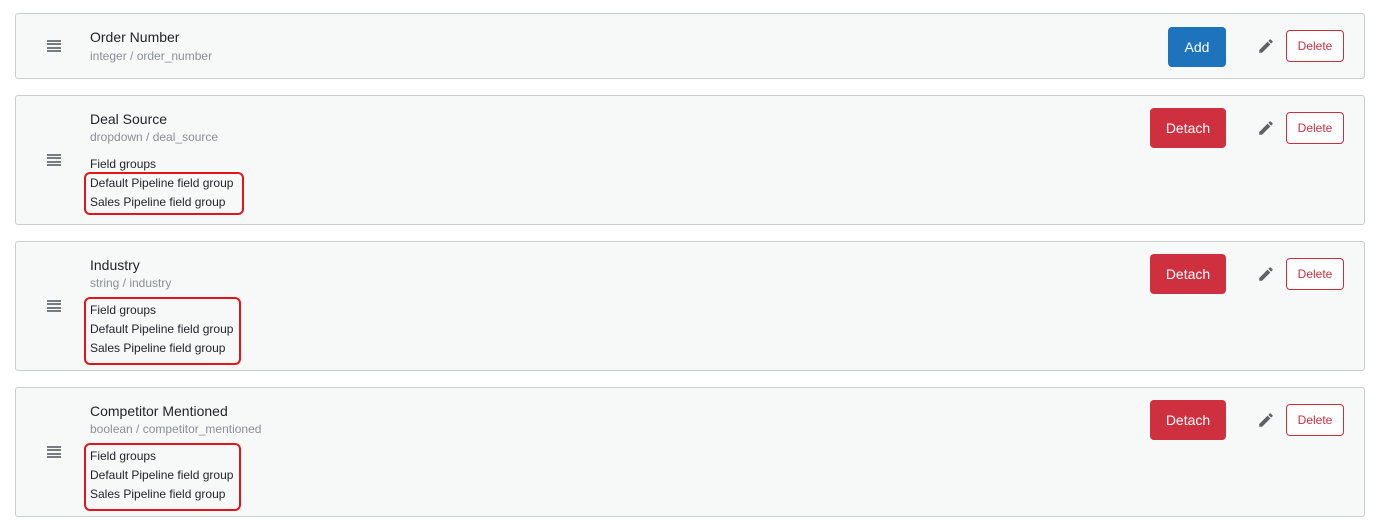 The height and width of the screenshot is (527, 1380). What do you see at coordinates (154, 137) in the screenshot?
I see `field-type: dropdown / deal_source` at bounding box center [154, 137].